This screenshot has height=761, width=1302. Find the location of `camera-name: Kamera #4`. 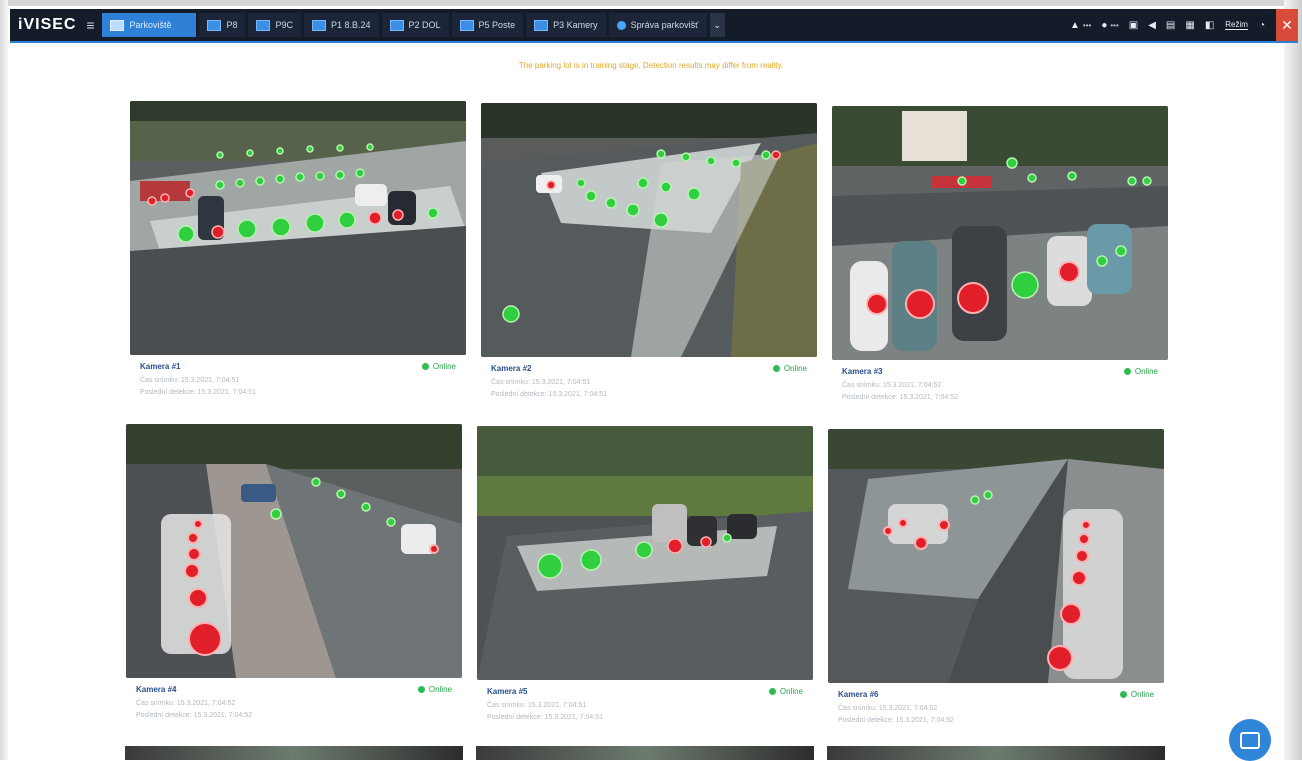

camera-name: Kamera #4 is located at coordinates (156, 689).